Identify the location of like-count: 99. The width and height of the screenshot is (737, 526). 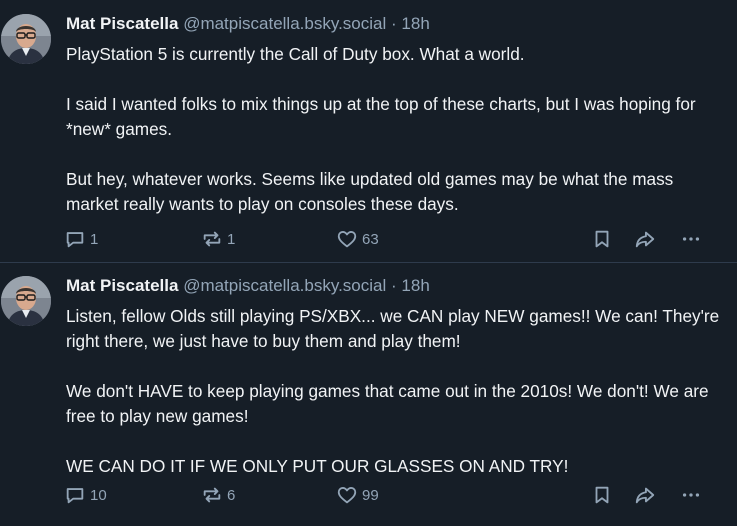
(370, 495).